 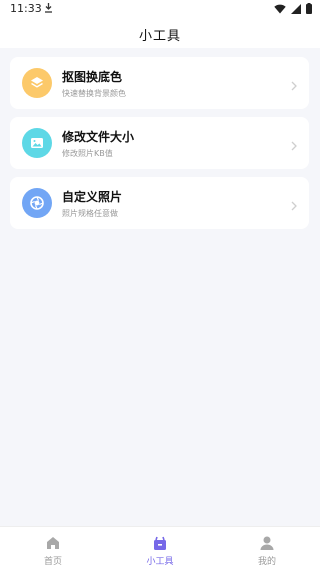 What do you see at coordinates (90, 213) in the screenshot?
I see `tool-card-subtitle: 照片规格任意做` at bounding box center [90, 213].